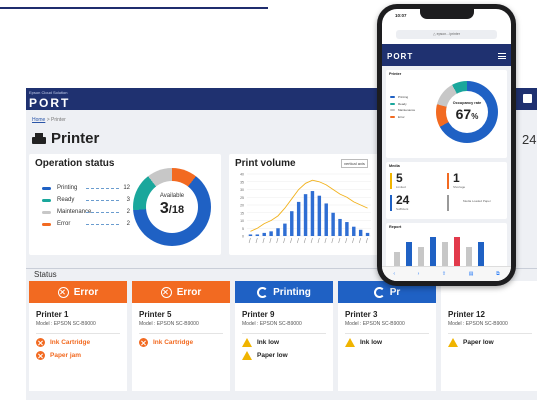  What do you see at coordinates (287, 342) in the screenshot?
I see `printer-issue: Ink low` at bounding box center [287, 342].